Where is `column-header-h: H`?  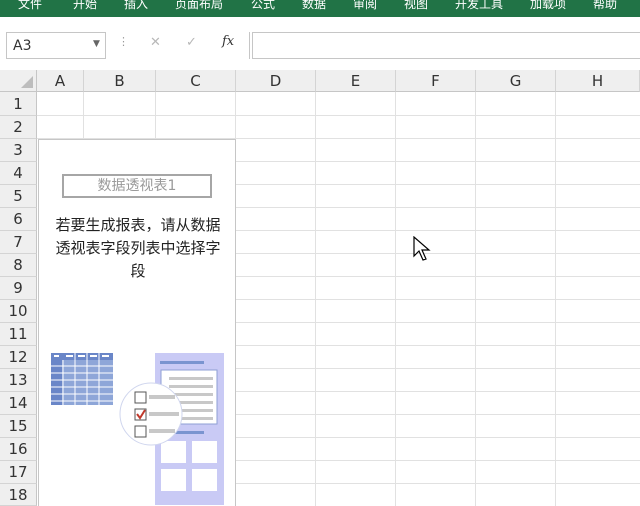
column-header-h: H is located at coordinates (598, 81).